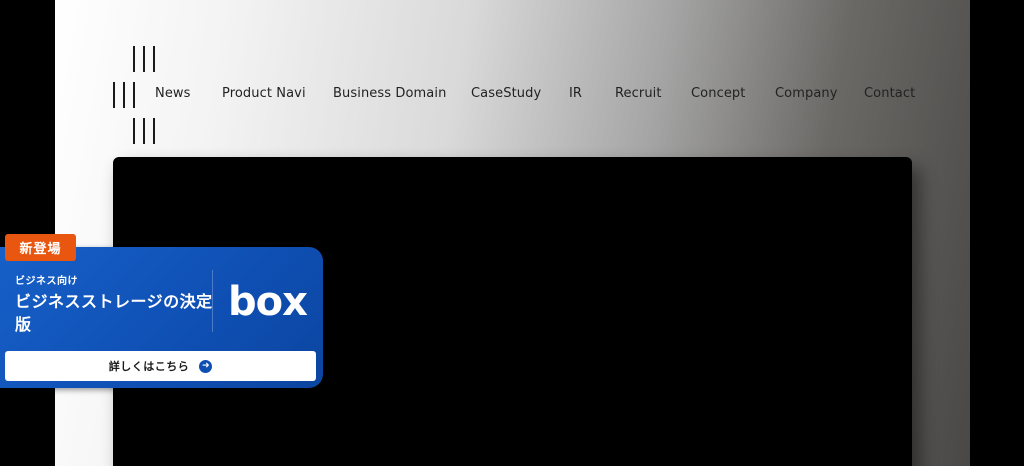 The image size is (1024, 466). I want to click on nav-item-ir: IR, so click(575, 93).